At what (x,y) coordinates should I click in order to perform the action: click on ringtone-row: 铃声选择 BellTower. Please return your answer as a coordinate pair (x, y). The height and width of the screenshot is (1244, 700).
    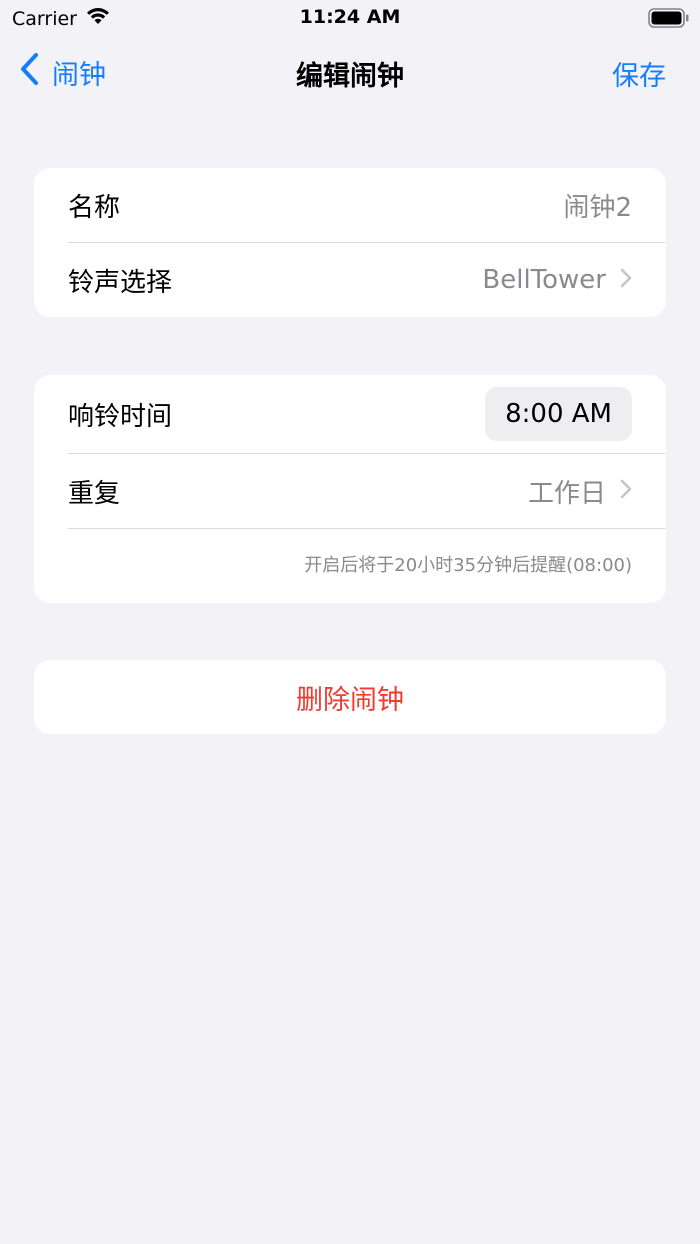
    Looking at the image, I should click on (350, 280).